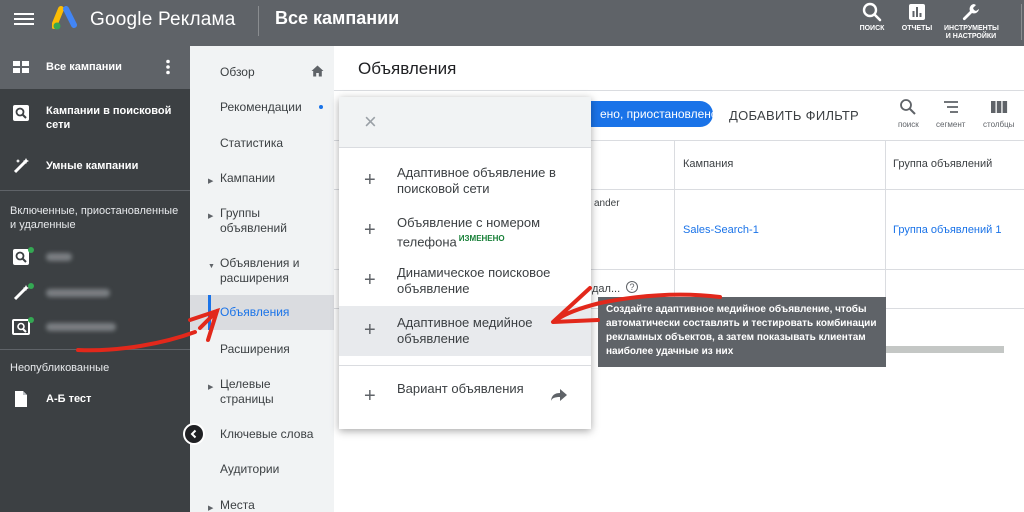 Image resolution: width=1024 pixels, height=512 pixels. I want to click on nav-item-label: Целевые страницы, so click(247, 391).